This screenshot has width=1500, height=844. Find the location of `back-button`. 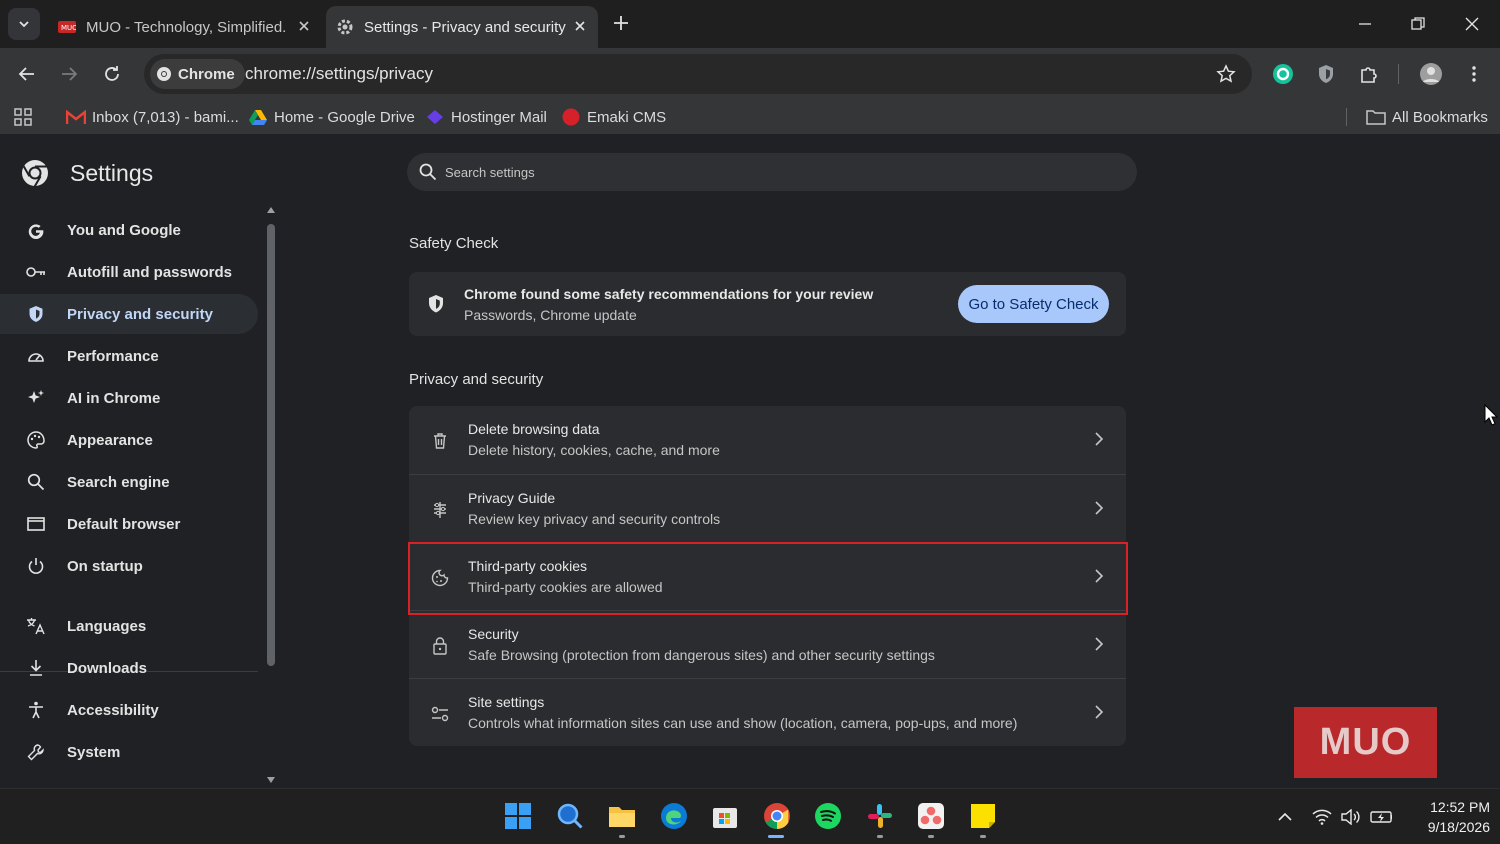

back-button is located at coordinates (27, 74).